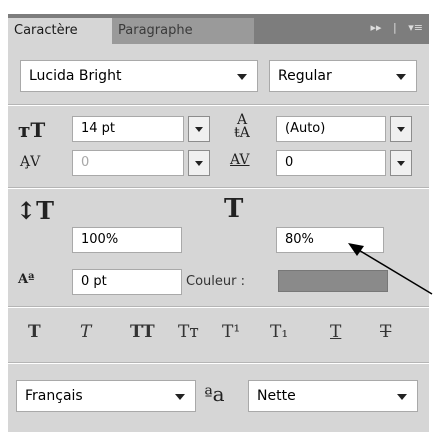  What do you see at coordinates (333, 396) in the screenshot?
I see `antialias-select: Nette` at bounding box center [333, 396].